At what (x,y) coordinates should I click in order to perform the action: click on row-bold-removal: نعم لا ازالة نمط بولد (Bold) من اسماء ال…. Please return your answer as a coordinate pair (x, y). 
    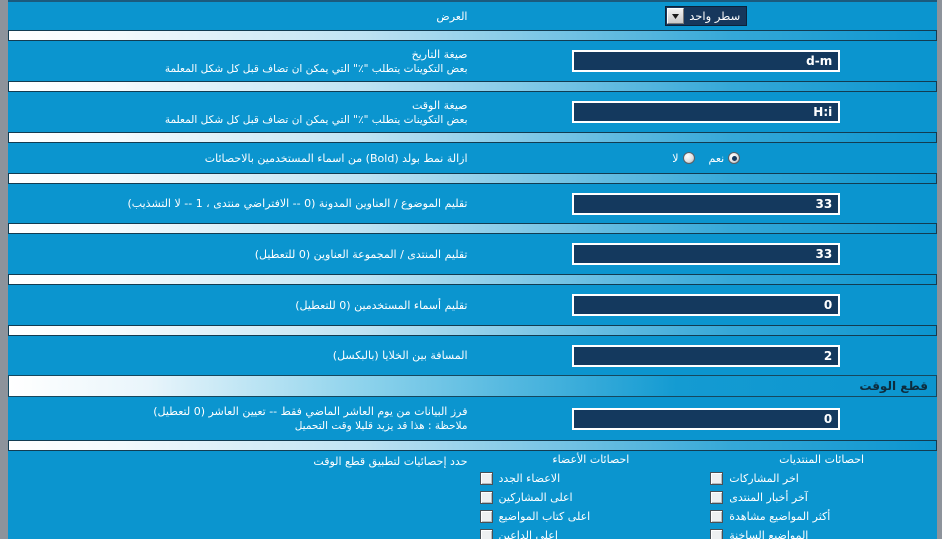
    Looking at the image, I should click on (472, 158).